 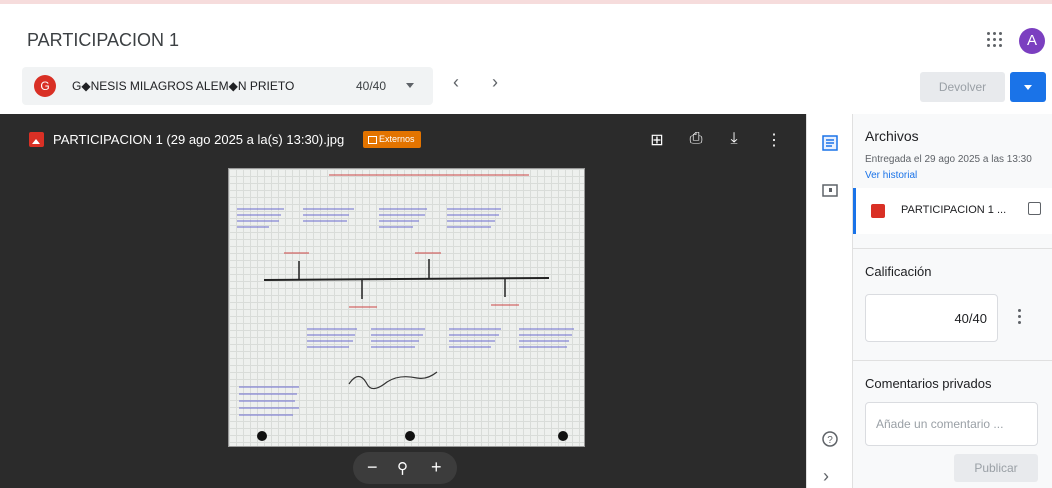 What do you see at coordinates (402, 468) in the screenshot?
I see `zoom-icon: ⚲` at bounding box center [402, 468].